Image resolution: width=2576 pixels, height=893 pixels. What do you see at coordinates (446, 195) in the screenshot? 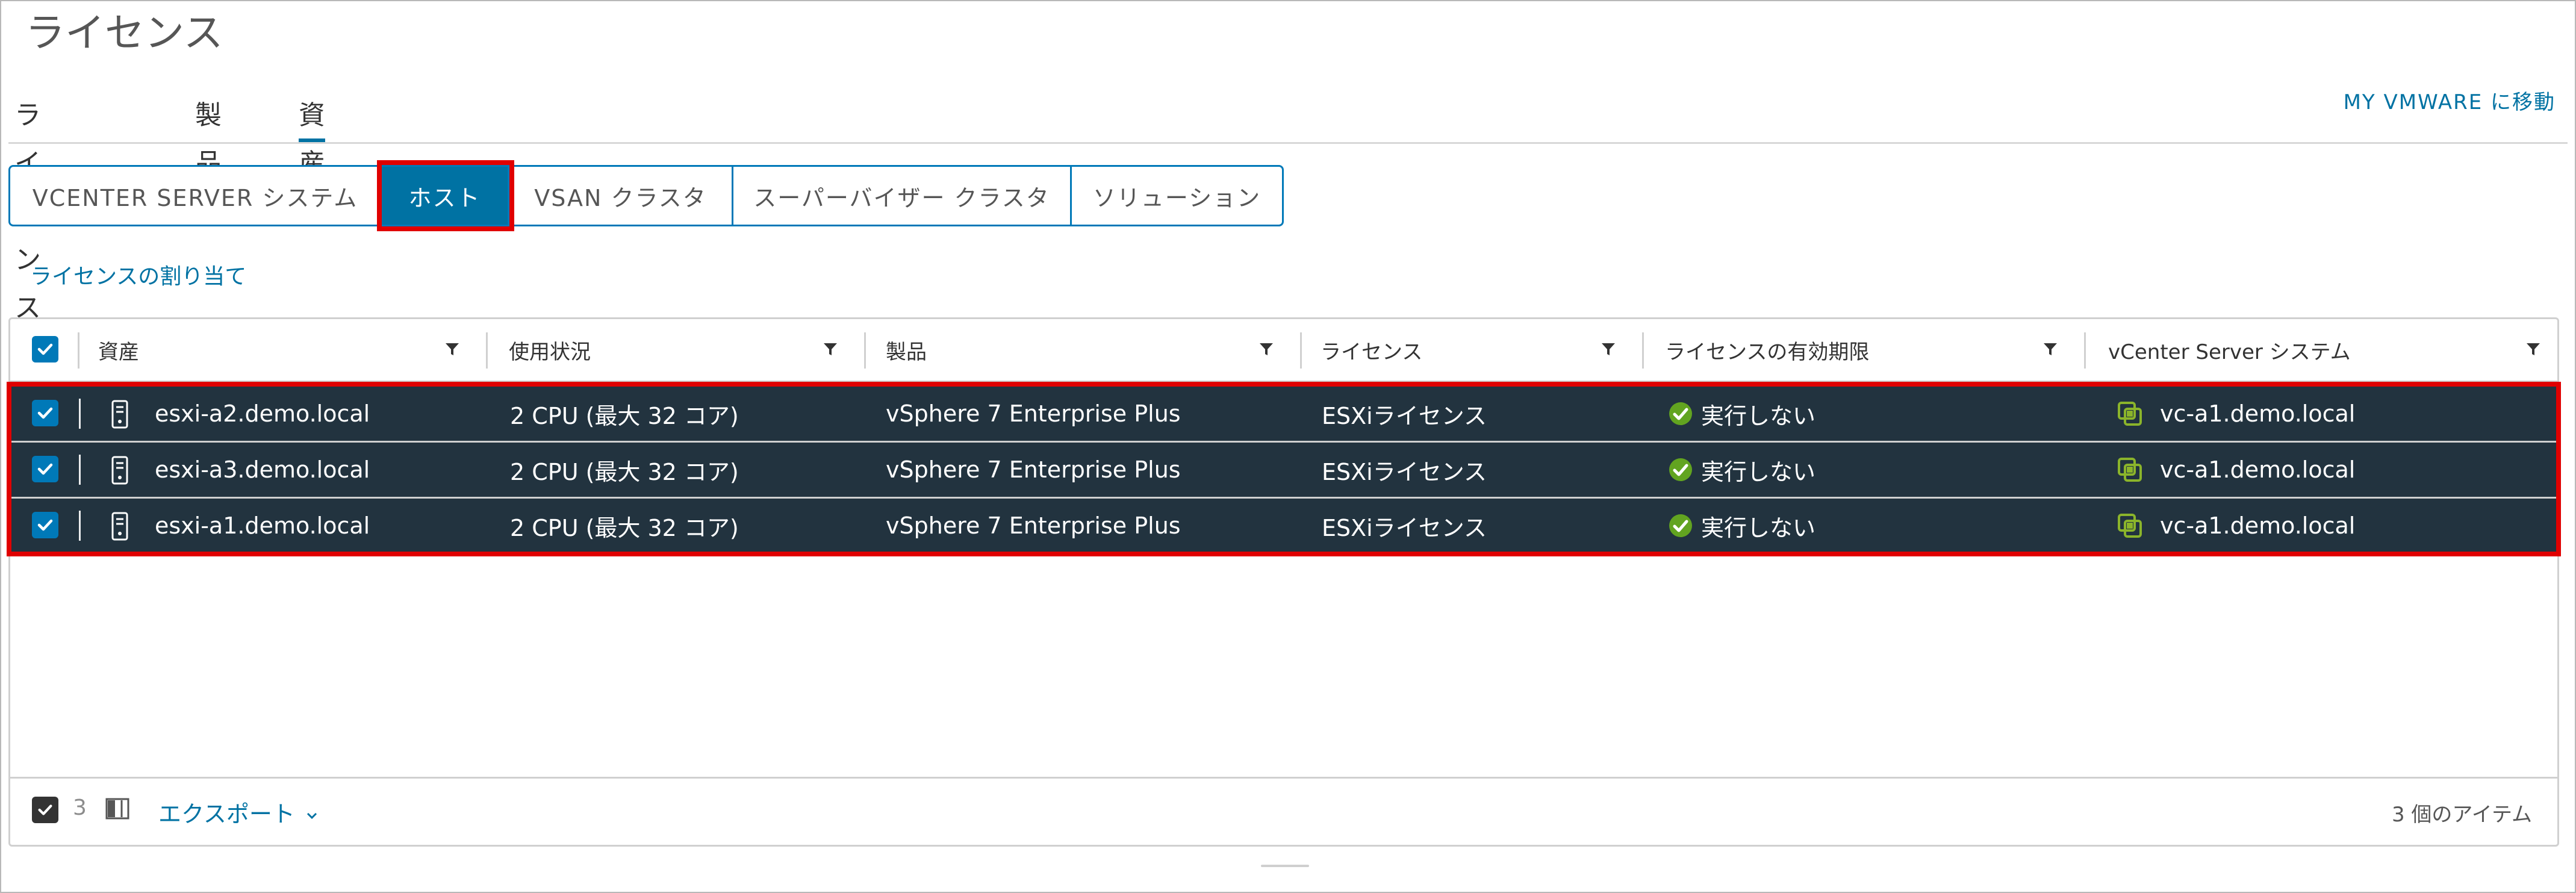
I see `asset-type-hosts-button: ホスト` at bounding box center [446, 195].